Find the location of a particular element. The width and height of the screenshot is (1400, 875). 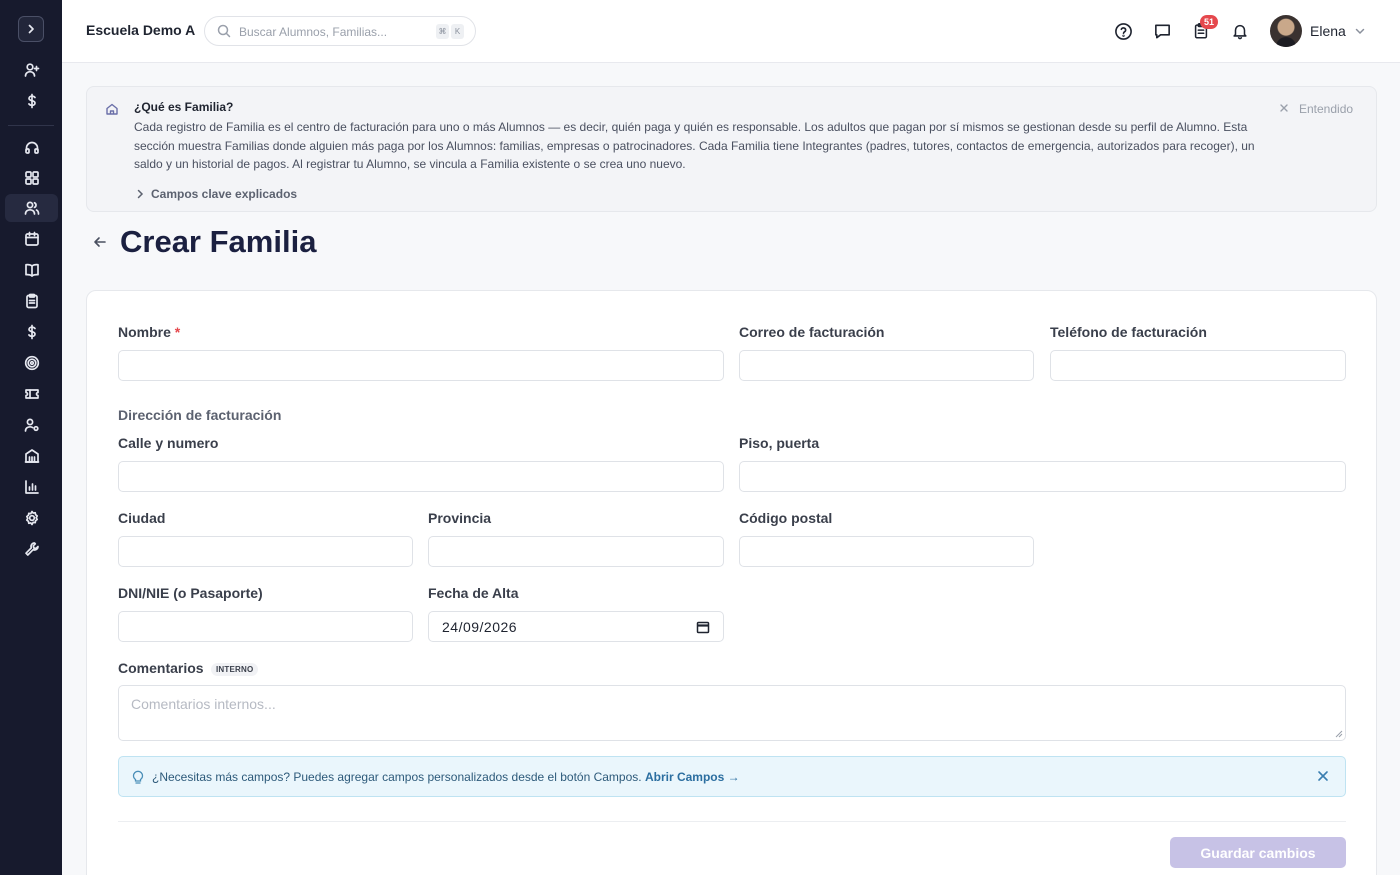

info-title: ¿Qué es Familia? is located at coordinates (184, 107).